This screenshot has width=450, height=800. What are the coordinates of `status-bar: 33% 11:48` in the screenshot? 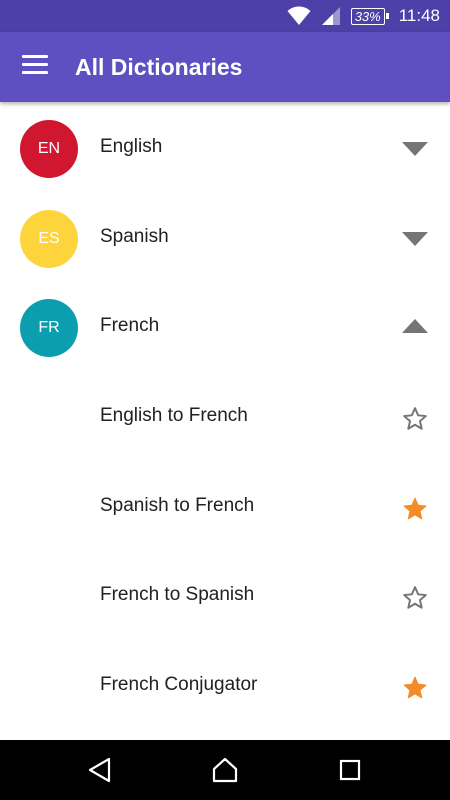 It's located at (225, 16).